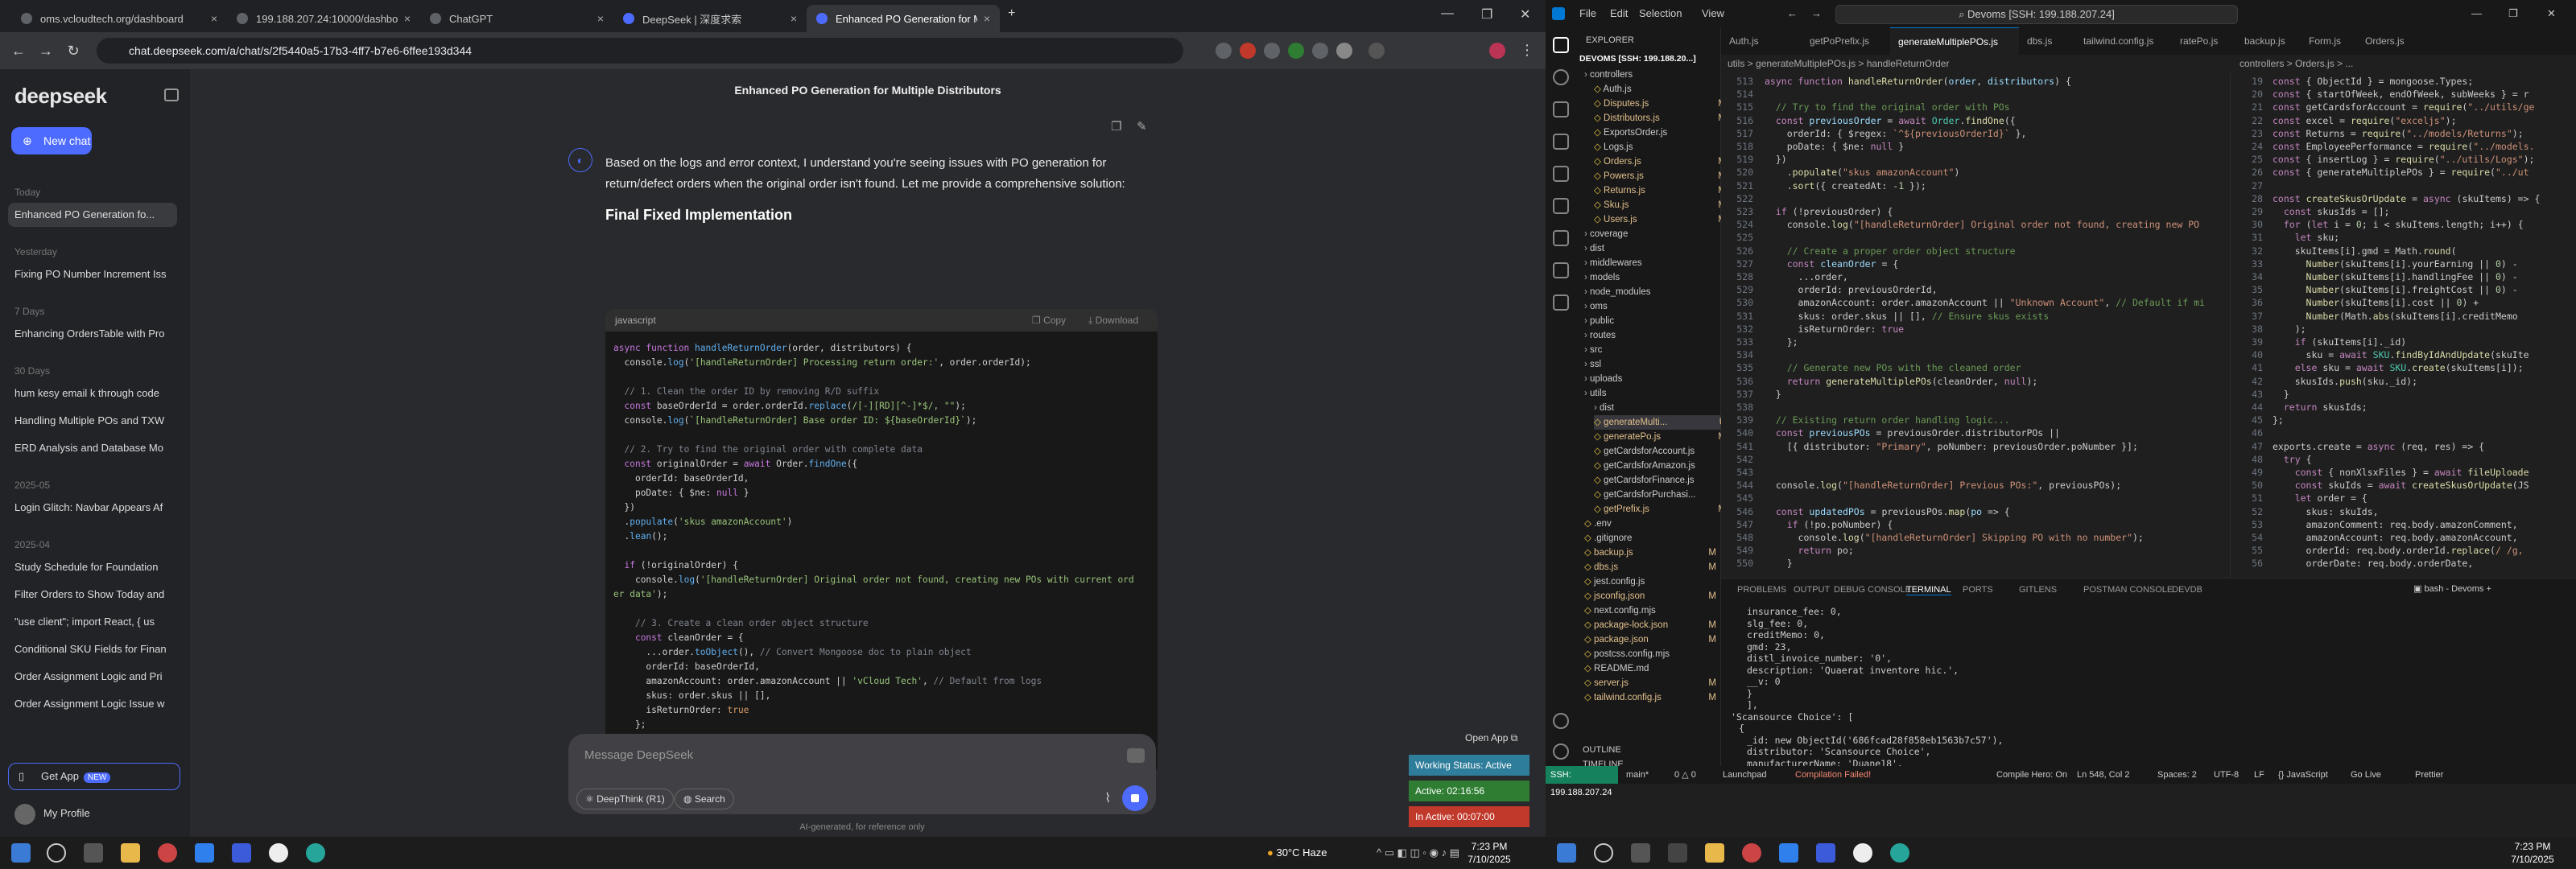 The image size is (2576, 869). What do you see at coordinates (1652, 697) in the screenshot?
I see `file-item: ◇ tailwind.config.js M` at bounding box center [1652, 697].